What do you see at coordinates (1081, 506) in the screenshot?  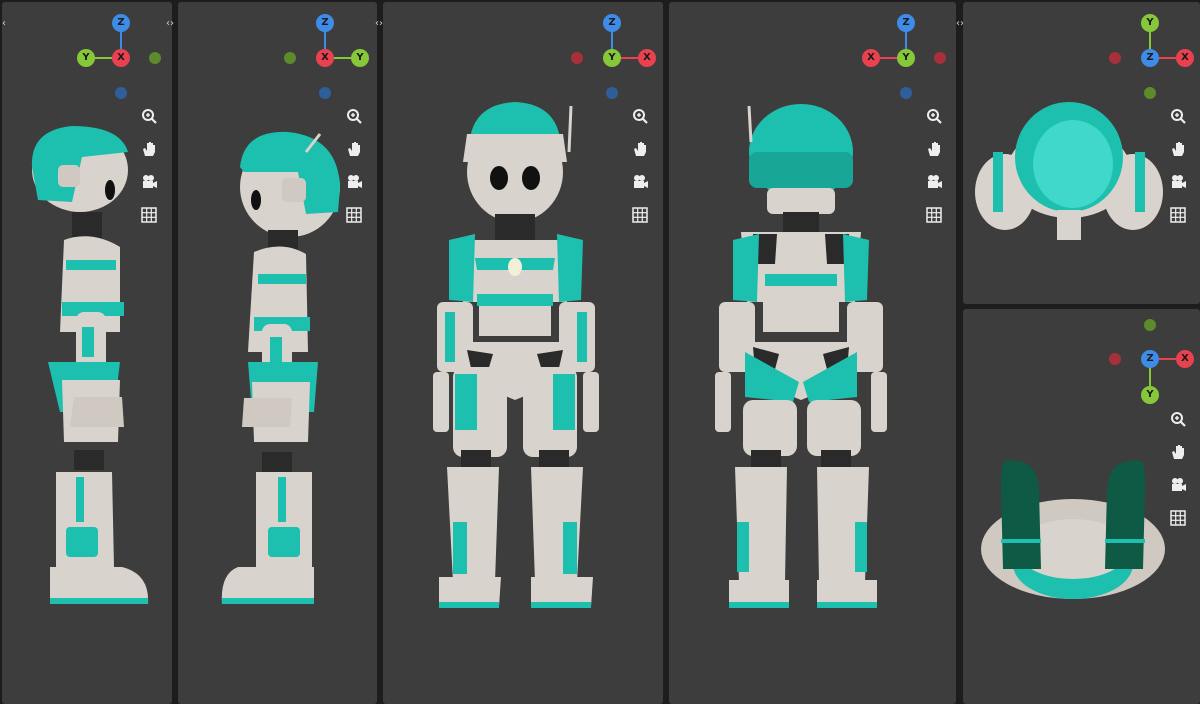 I see `viewport-bottom: Z X Y` at bounding box center [1081, 506].